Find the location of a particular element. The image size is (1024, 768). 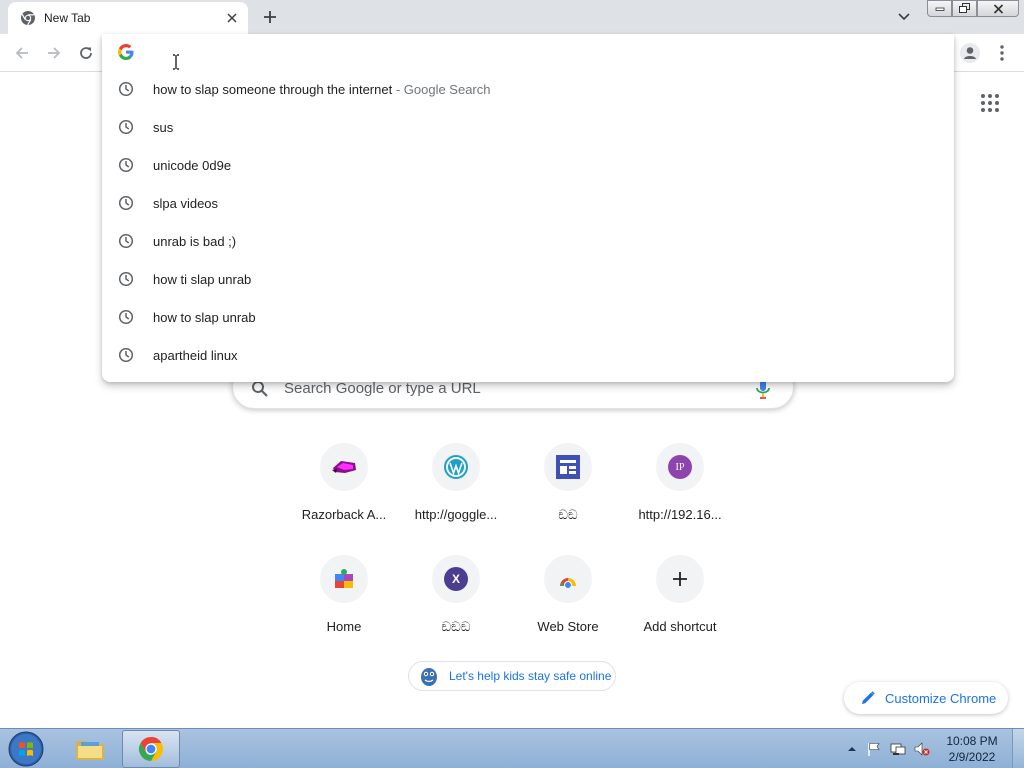

omnibox-input-row is located at coordinates (528, 53).